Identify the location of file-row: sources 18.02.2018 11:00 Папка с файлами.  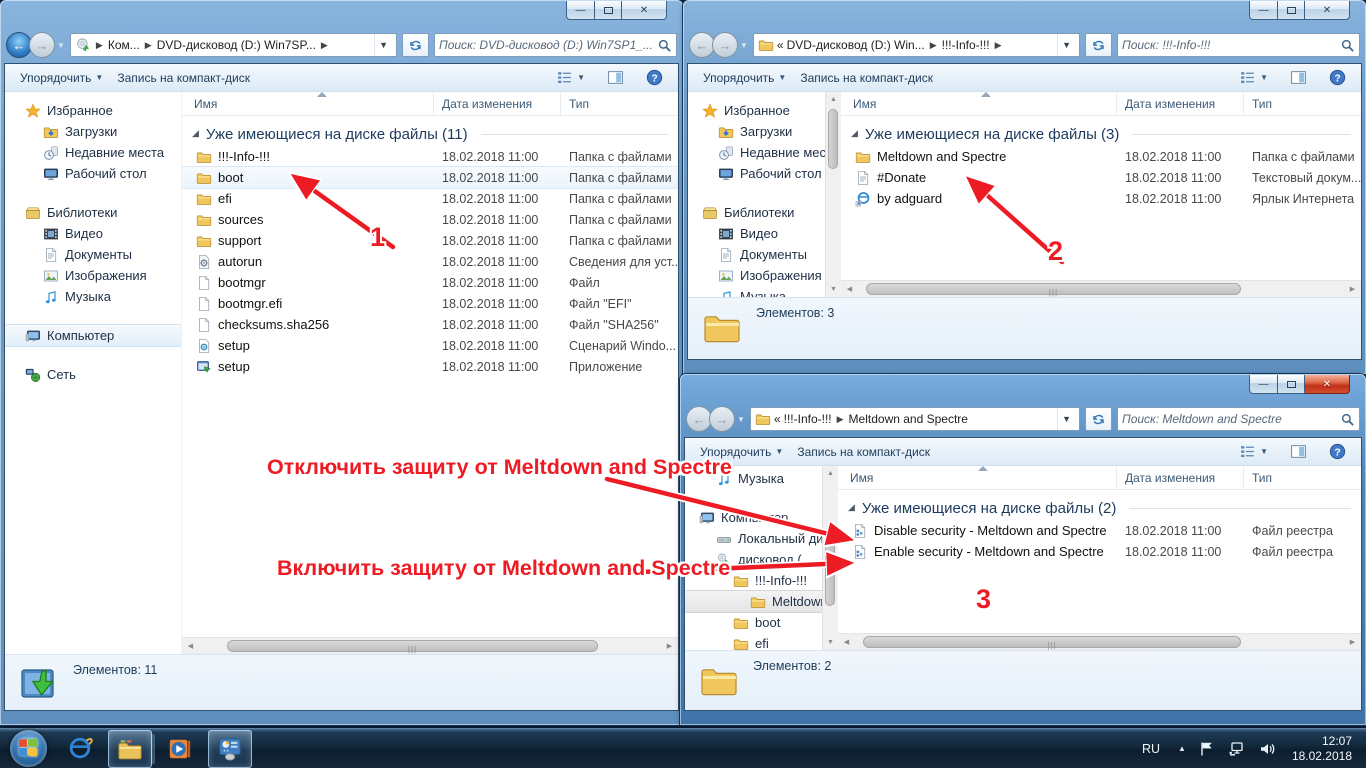
(430, 219).